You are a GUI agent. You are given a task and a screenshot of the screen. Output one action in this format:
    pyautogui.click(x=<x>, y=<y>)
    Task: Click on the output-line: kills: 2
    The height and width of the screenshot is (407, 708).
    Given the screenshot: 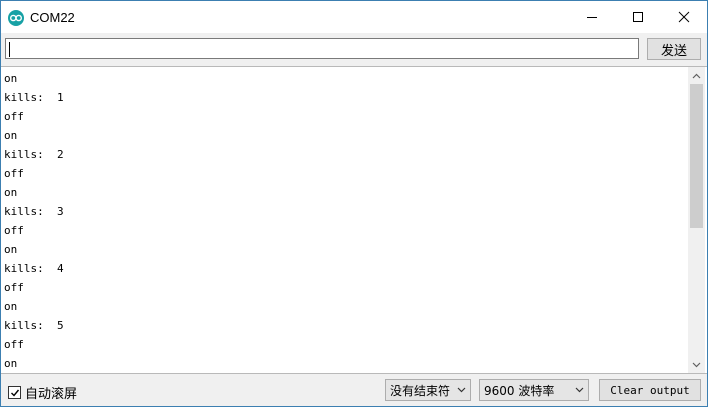 What is the action you would take?
    pyautogui.click(x=34, y=154)
    